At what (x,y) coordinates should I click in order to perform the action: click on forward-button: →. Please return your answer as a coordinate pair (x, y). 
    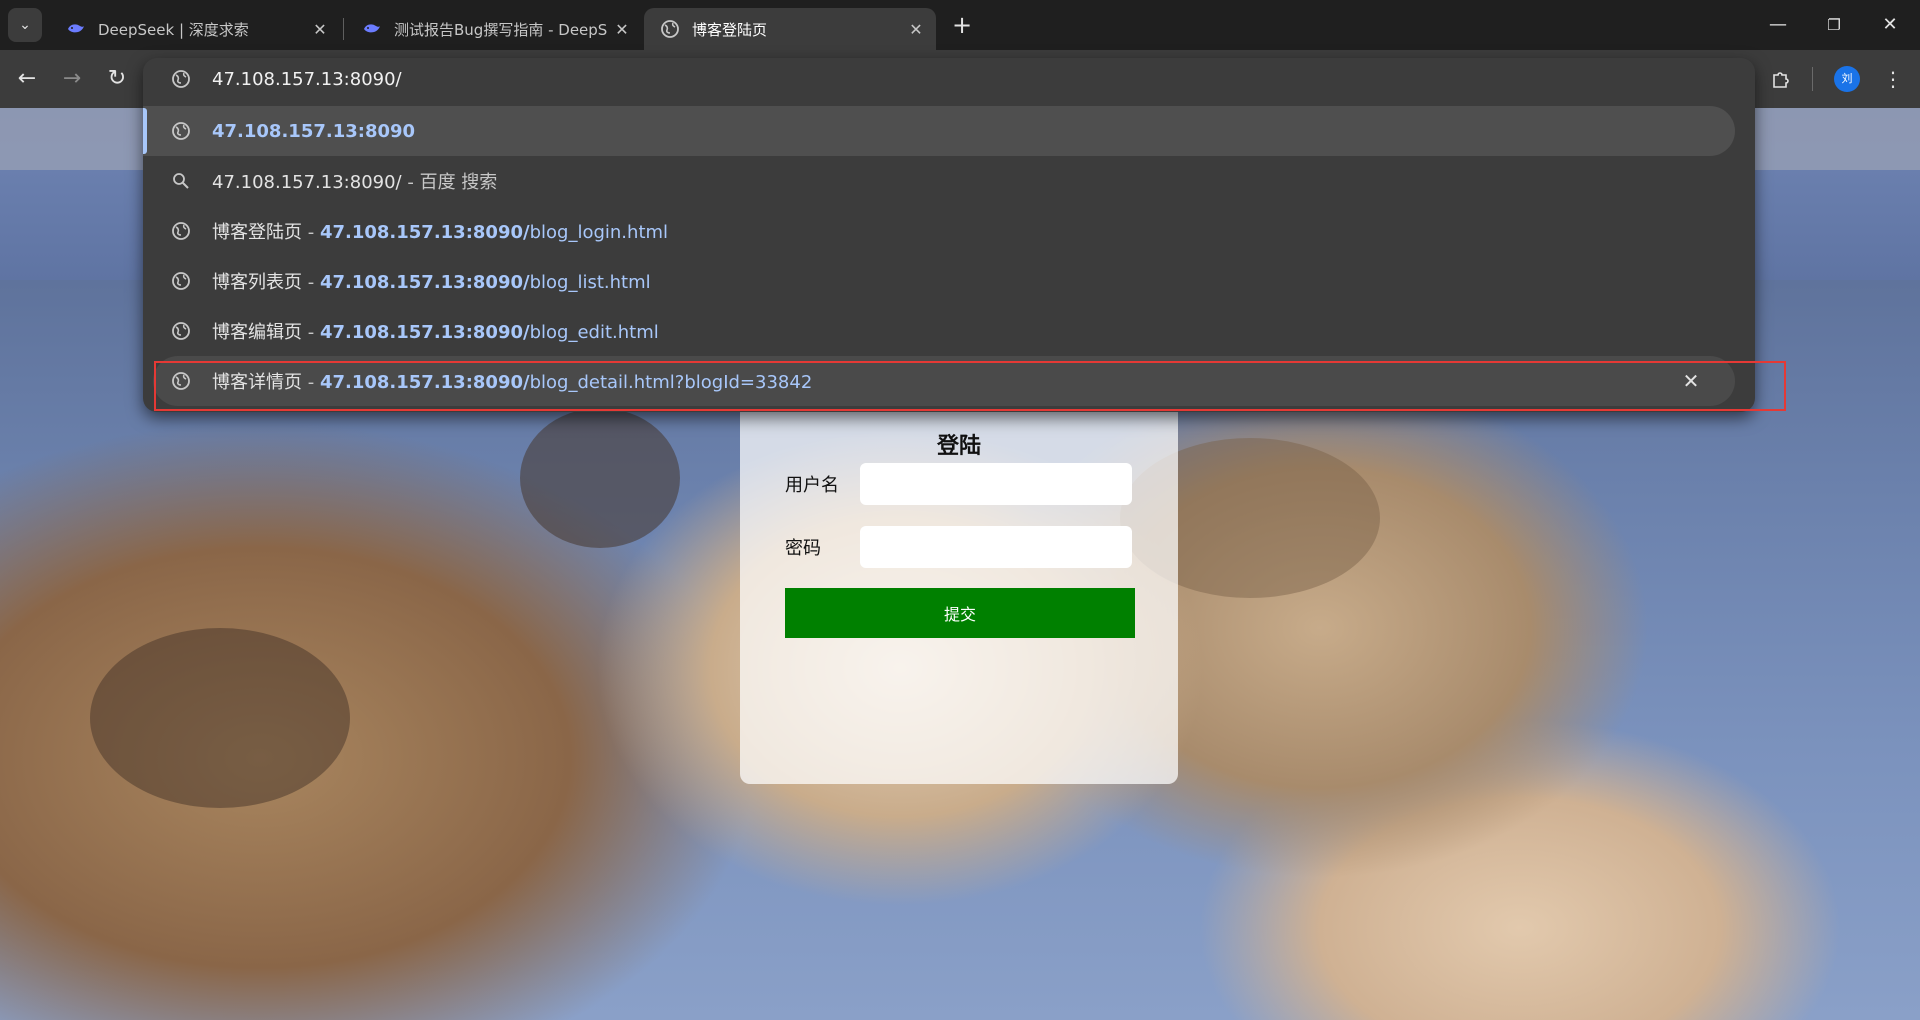
    Looking at the image, I should click on (72, 79).